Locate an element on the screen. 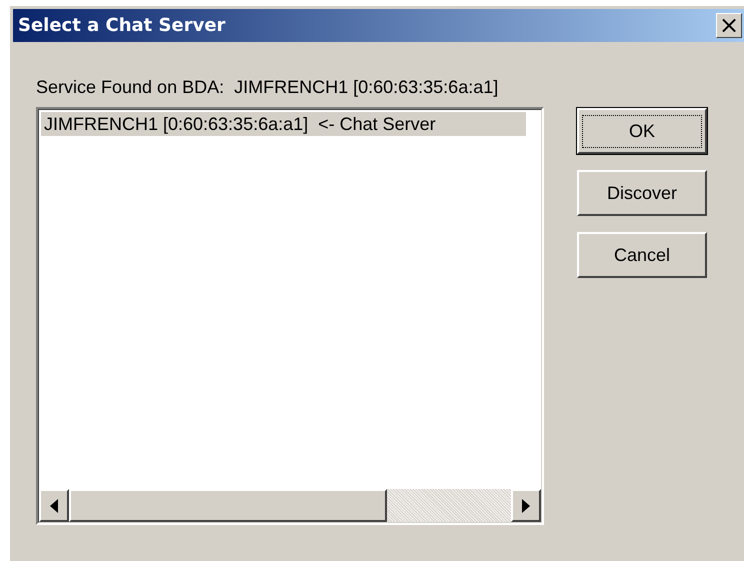 Image resolution: width=744 pixels, height=561 pixels. dialog-button: Cancel is located at coordinates (642, 255).